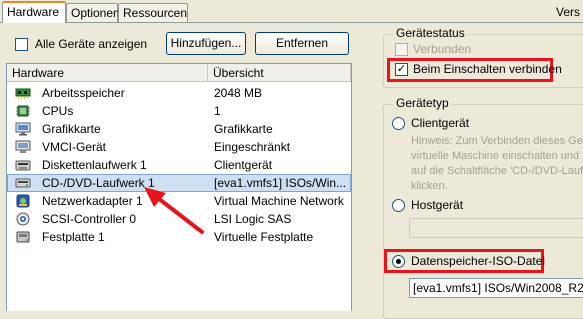  What do you see at coordinates (497, 171) in the screenshot?
I see `client-hint-line: auf die Schaltfläche 'CD-/DVD-Laufw` at bounding box center [497, 171].